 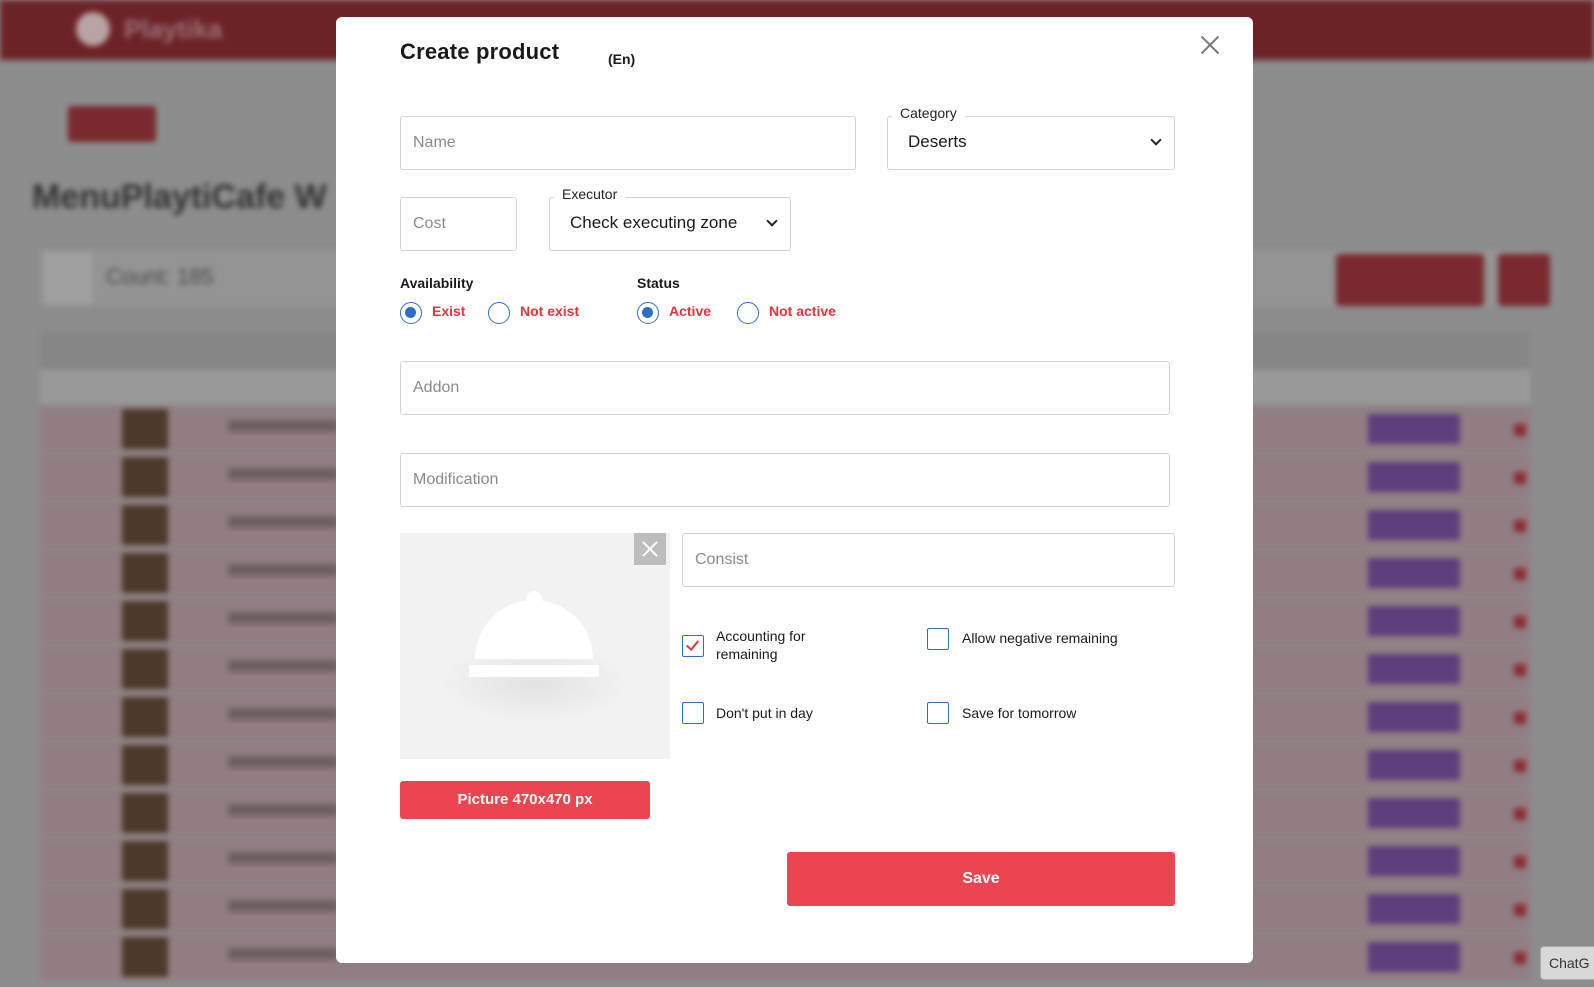 I want to click on upload-picture-button: Picture 470x470 px, so click(x=525, y=800).